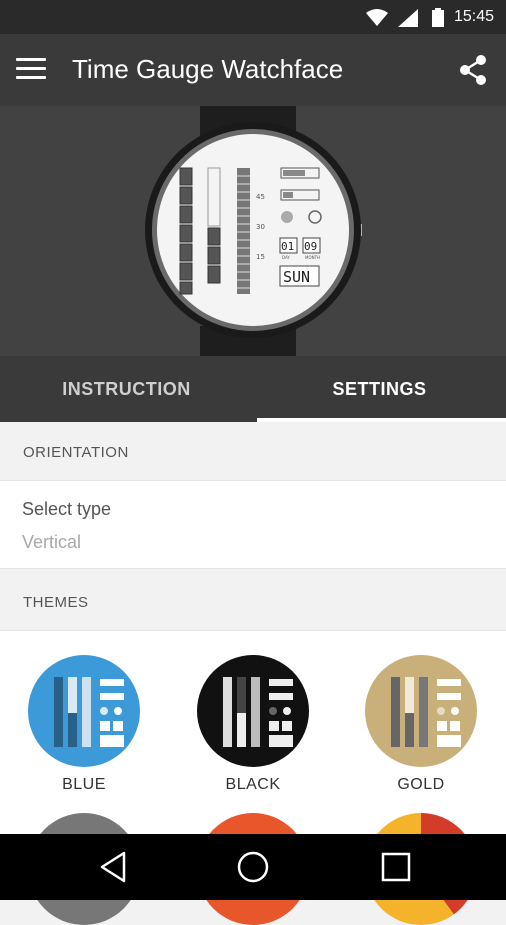 This screenshot has height=925, width=506. What do you see at coordinates (56, 602) in the screenshot?
I see `section-title: THEMES` at bounding box center [56, 602].